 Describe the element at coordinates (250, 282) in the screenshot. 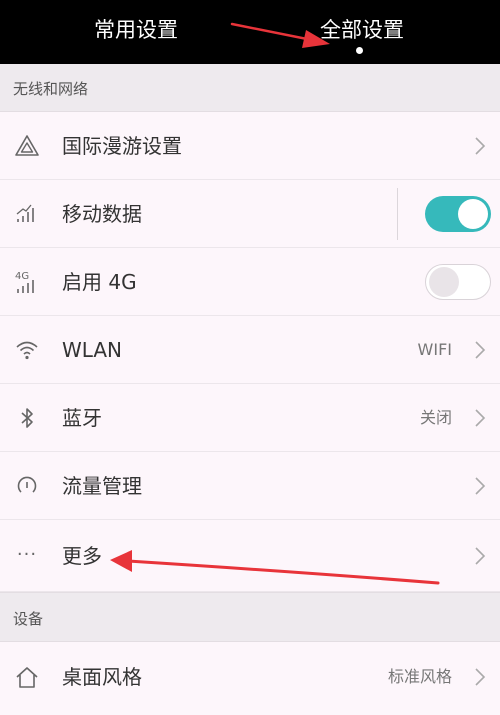

I see `row-enable-4g: 4G 启用 4G` at that location.